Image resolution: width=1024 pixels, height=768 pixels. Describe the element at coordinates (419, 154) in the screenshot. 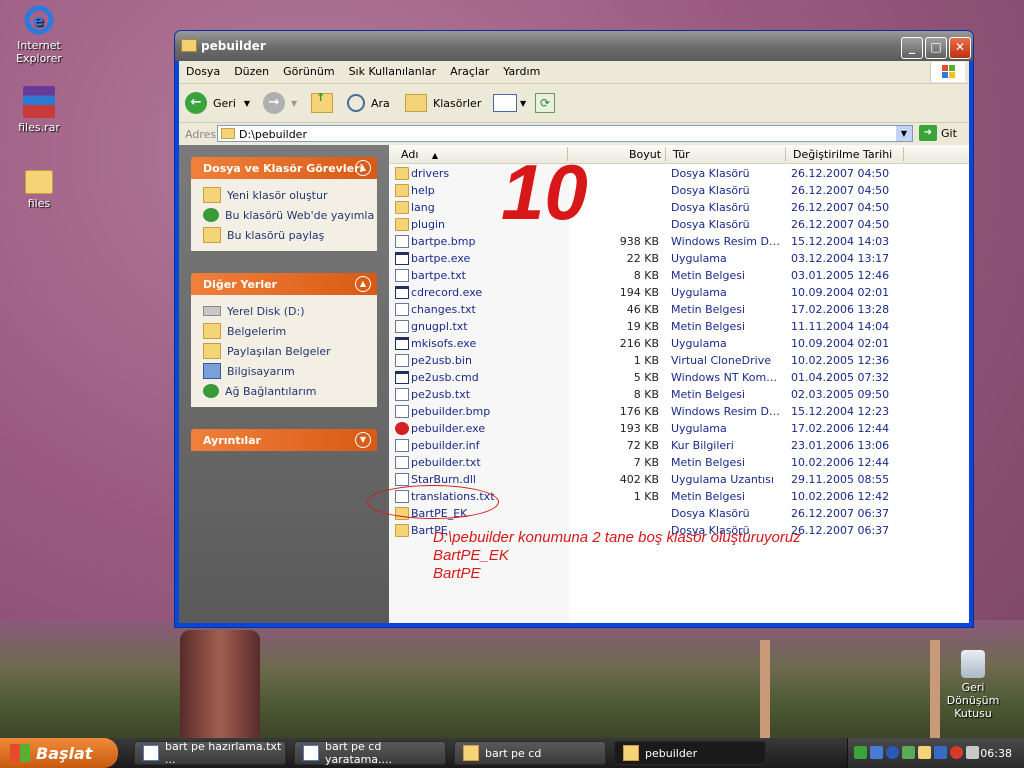

I see `column-name: Adı ▲` at that location.